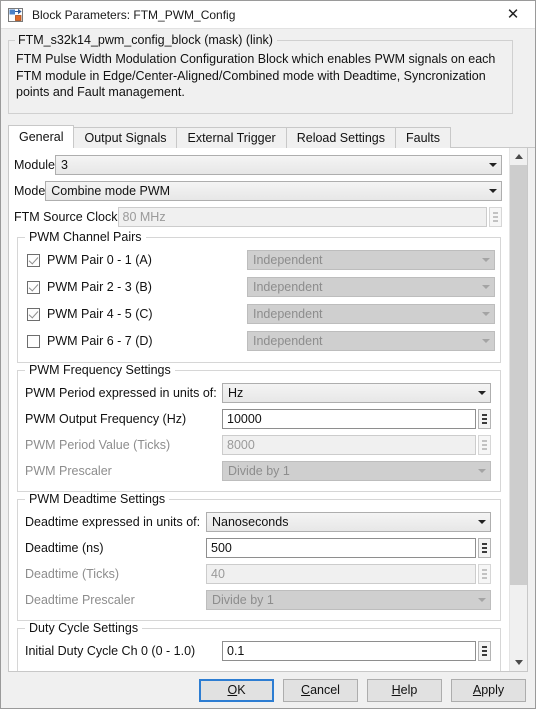 This screenshot has width=536, height=709. What do you see at coordinates (85, 236) in the screenshot?
I see `pwm-channel-pairs-legend: PWM Channel Pairs` at bounding box center [85, 236].